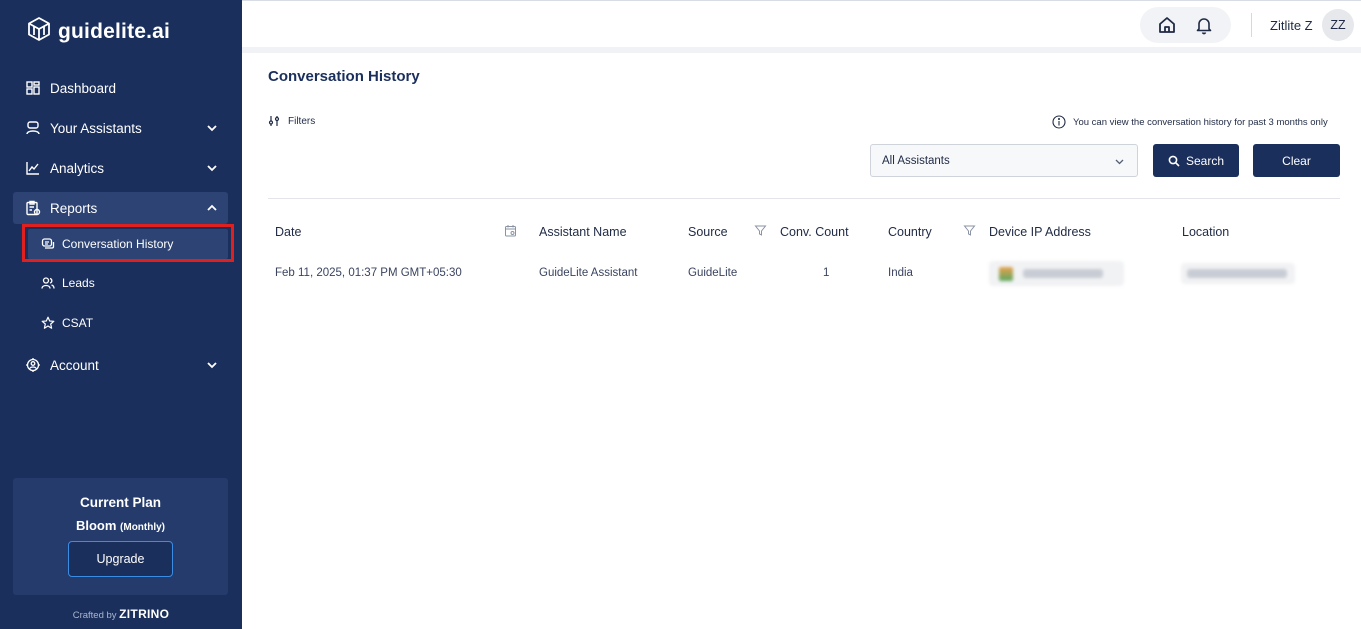 Image resolution: width=1361 pixels, height=629 pixels. I want to click on sidebar-item-analytics: Analytics, so click(120, 168).